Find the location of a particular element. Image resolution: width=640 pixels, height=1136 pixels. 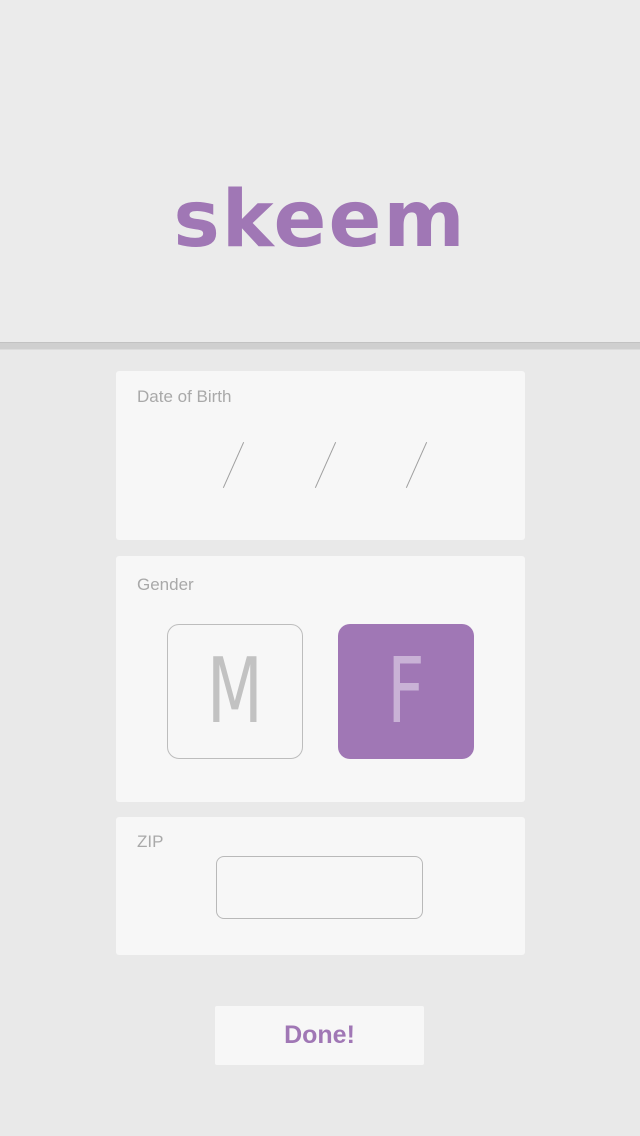

app-logo: skeem is located at coordinates (320, 220).